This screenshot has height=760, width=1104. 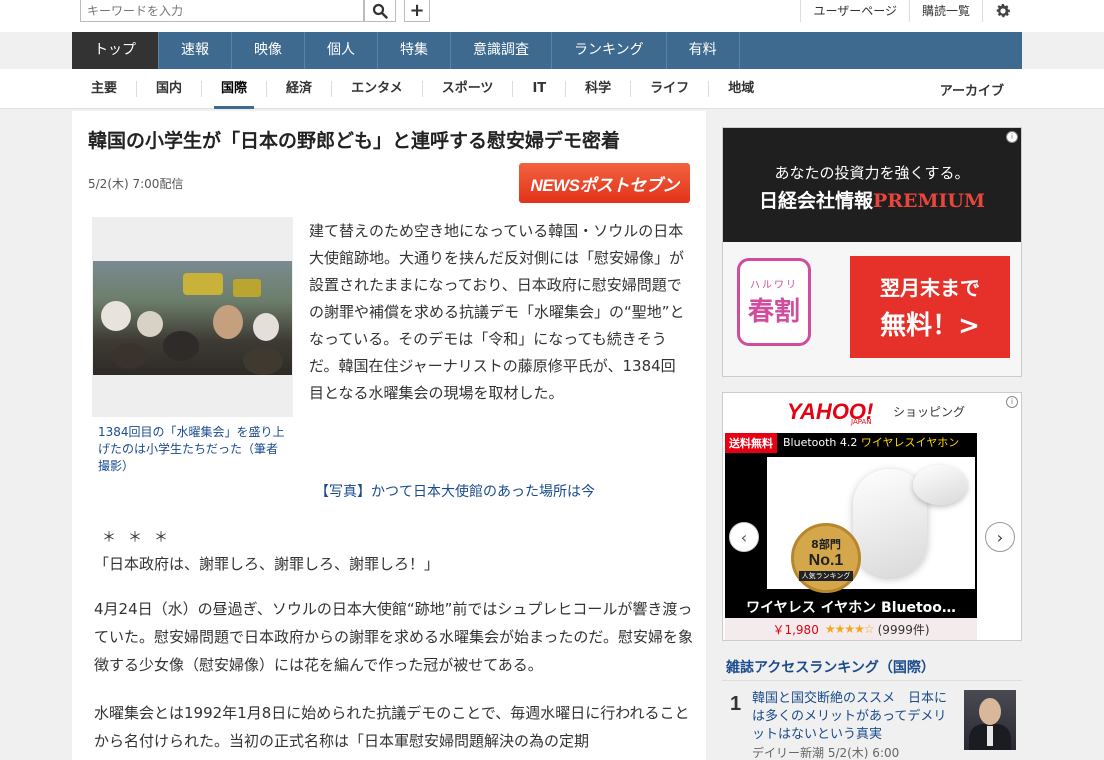 I want to click on sub-nav: 主要 国内 国際 経済 エンタメ スポーツ IT 科学 ライフ 地域 アーカイブ, so click(x=552, y=89).